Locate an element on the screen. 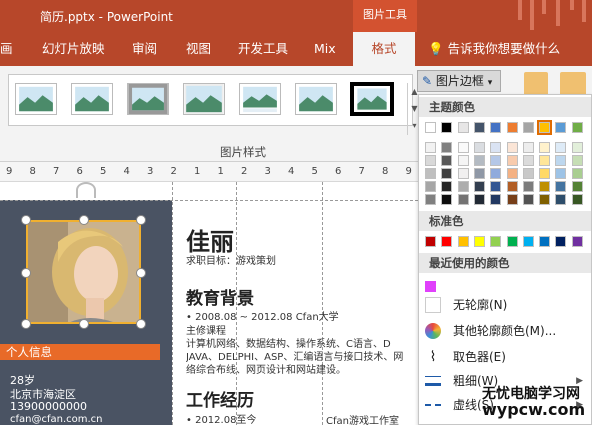  recent-color-swatch is located at coordinates (430, 286).